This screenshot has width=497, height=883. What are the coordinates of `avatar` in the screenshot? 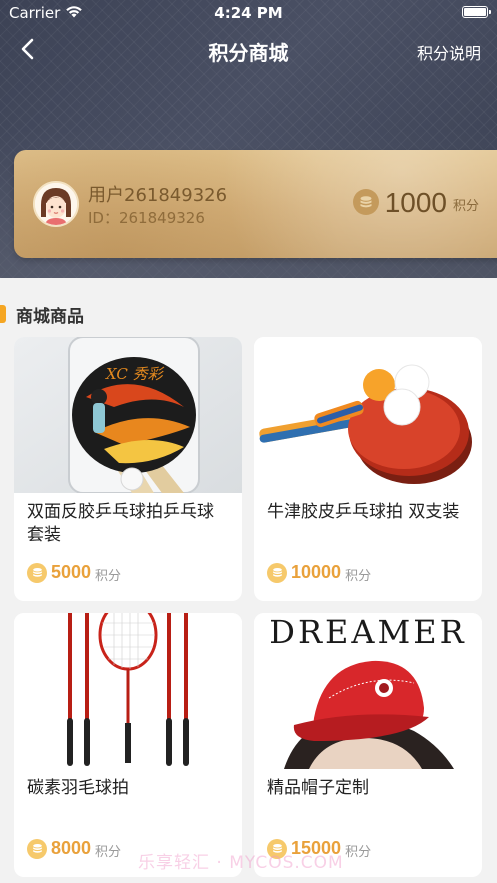 It's located at (56, 204).